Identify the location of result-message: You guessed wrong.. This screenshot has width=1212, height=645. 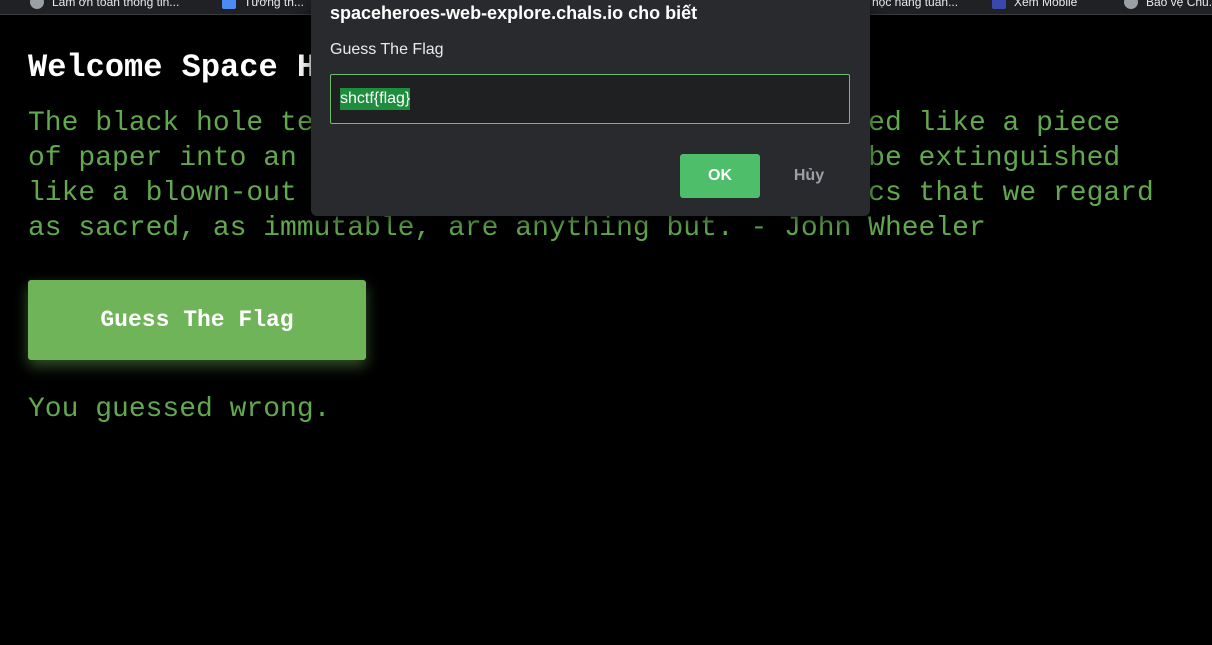
(179, 409).